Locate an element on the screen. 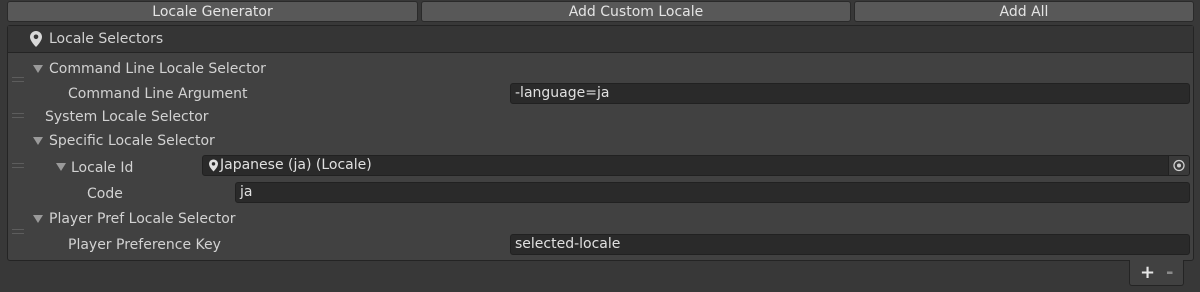 The height and width of the screenshot is (292, 1200). code-field: ja is located at coordinates (712, 192).